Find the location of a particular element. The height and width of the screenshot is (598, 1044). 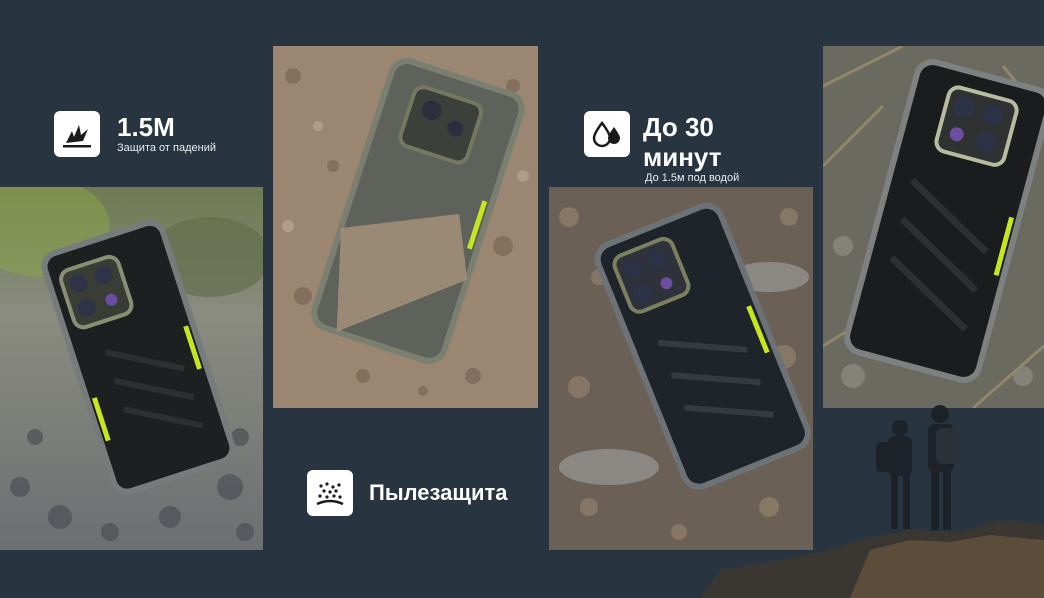

dust-icon-box is located at coordinates (330, 493).